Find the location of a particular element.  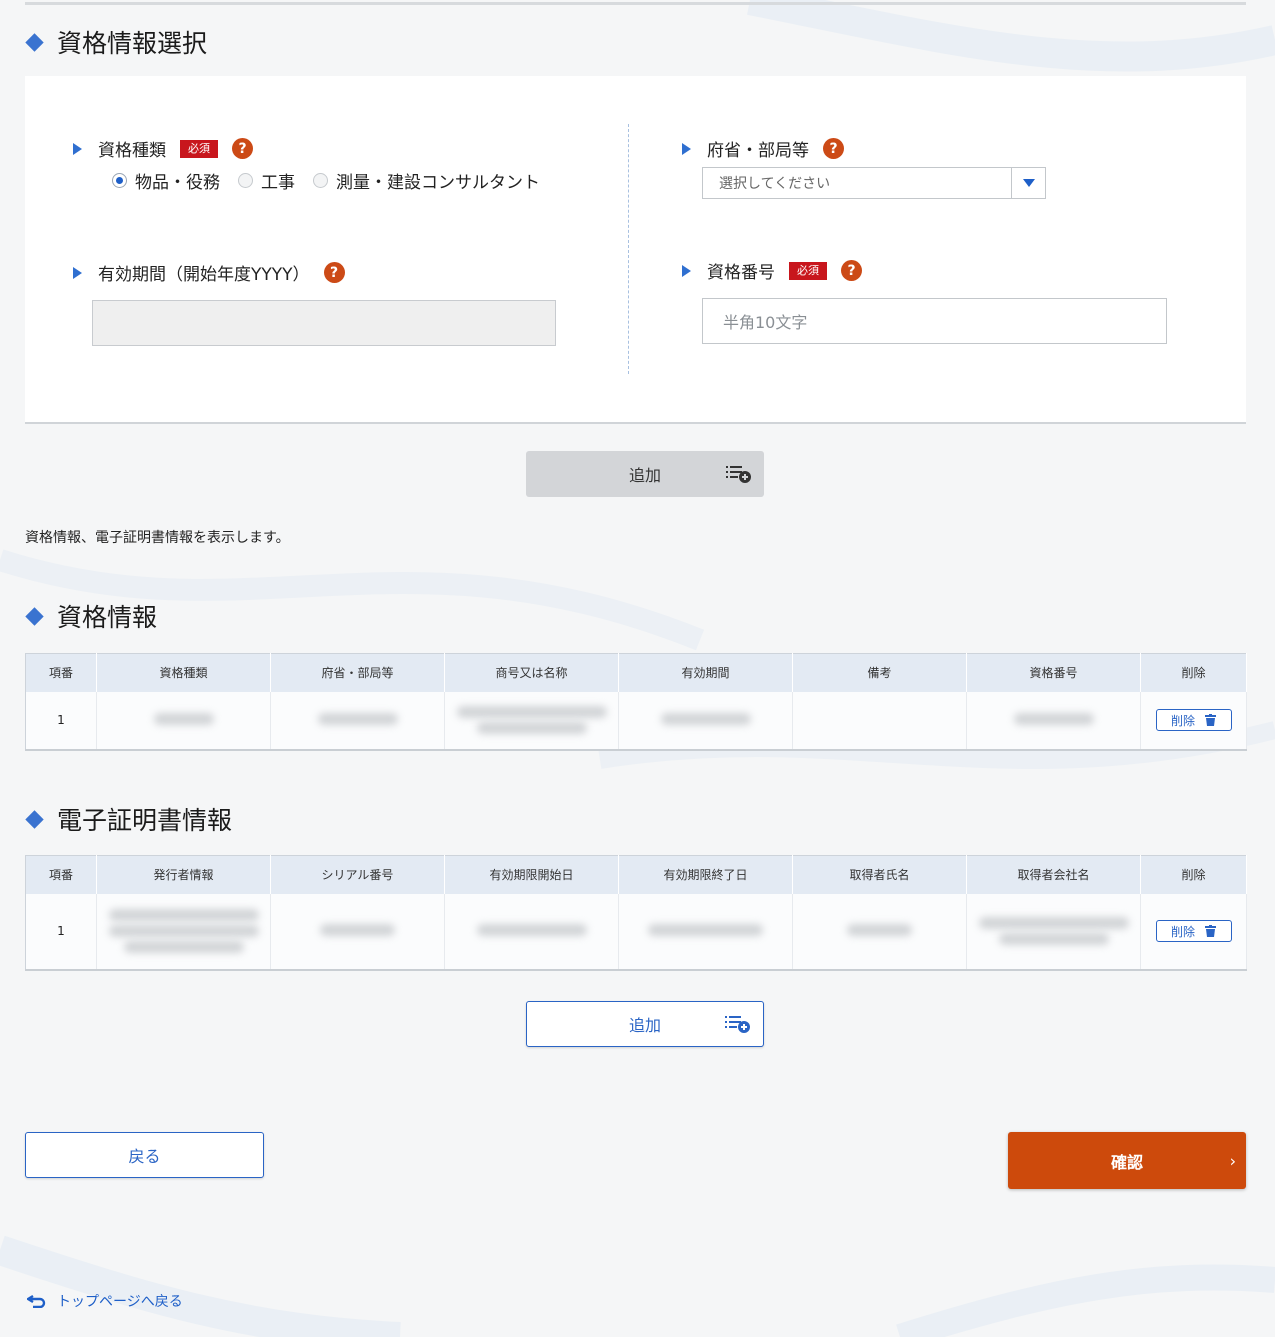

radio-goods-services: 物品・役務 is located at coordinates (166, 180).